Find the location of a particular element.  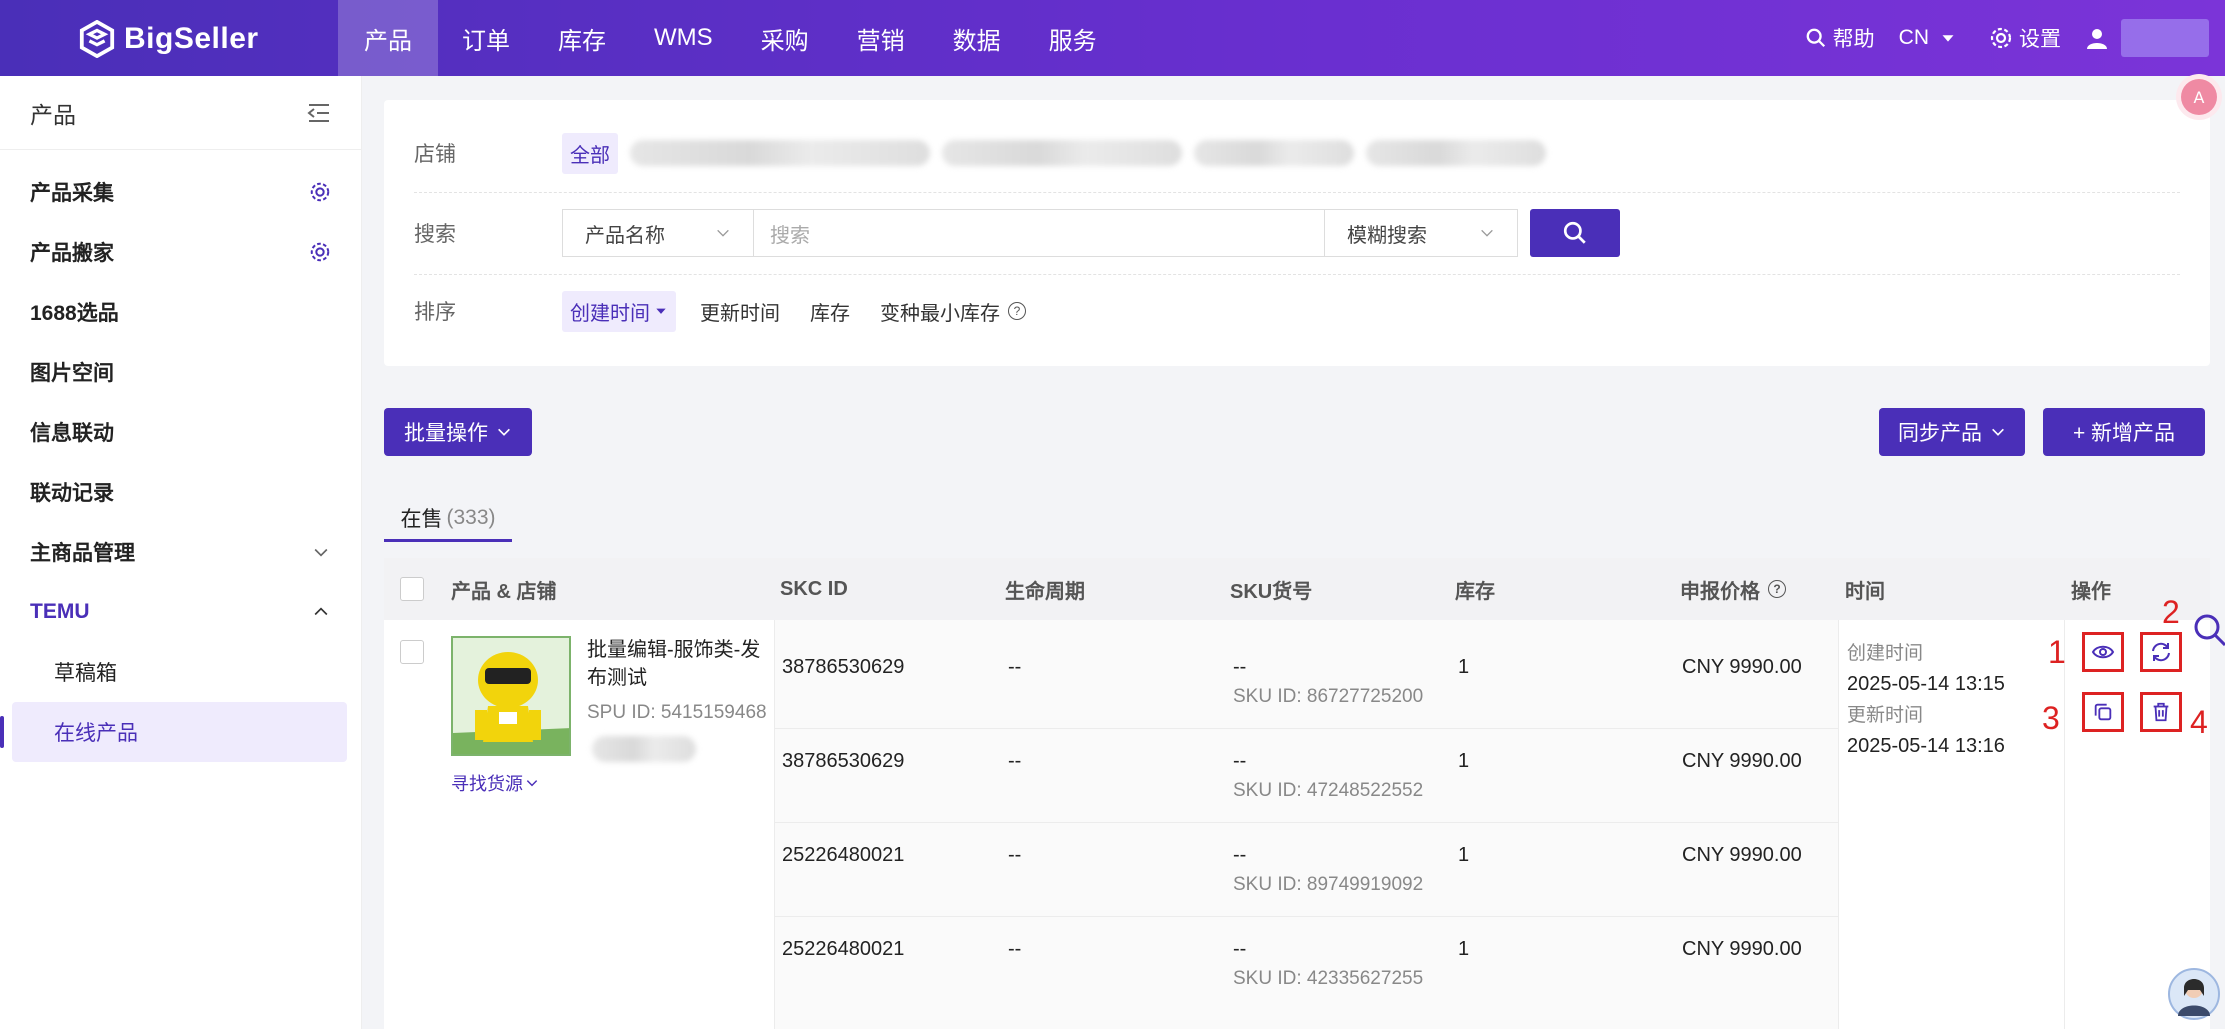

sync-products-label: 同步产品 is located at coordinates (1940, 433).